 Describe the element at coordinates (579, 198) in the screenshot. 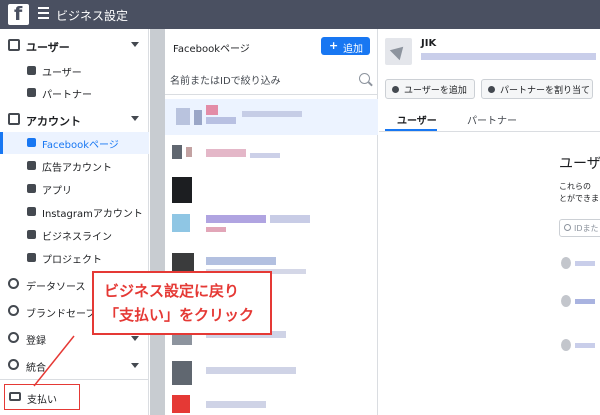

I see `users-description-line2: とができま` at that location.